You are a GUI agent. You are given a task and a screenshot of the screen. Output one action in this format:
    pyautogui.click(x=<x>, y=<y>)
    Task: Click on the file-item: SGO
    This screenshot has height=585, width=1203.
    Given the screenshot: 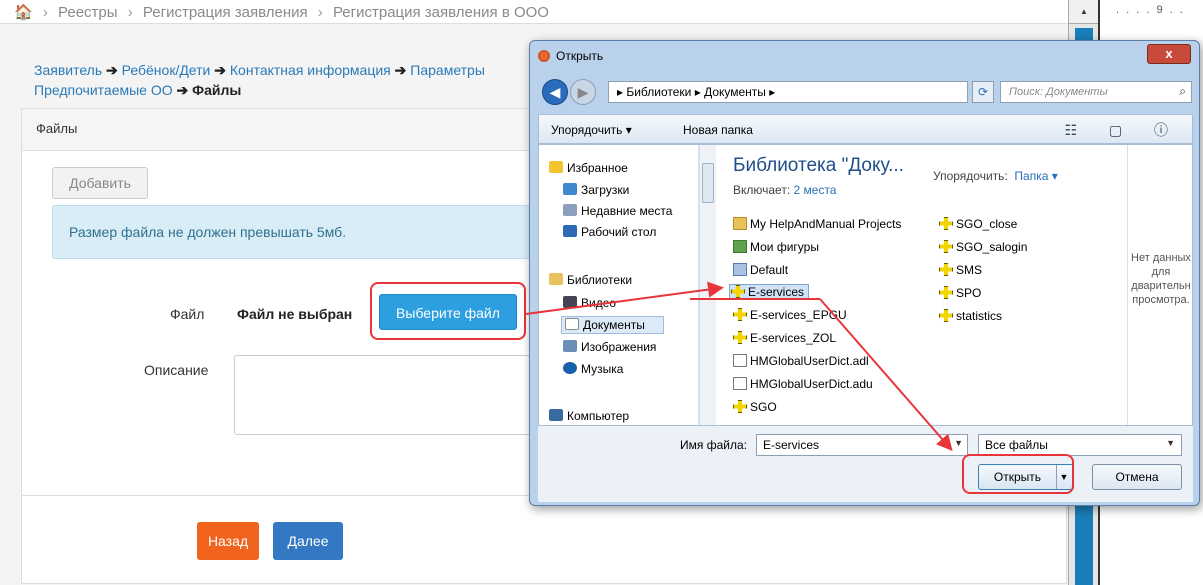 What is the action you would take?
    pyautogui.click(x=755, y=407)
    